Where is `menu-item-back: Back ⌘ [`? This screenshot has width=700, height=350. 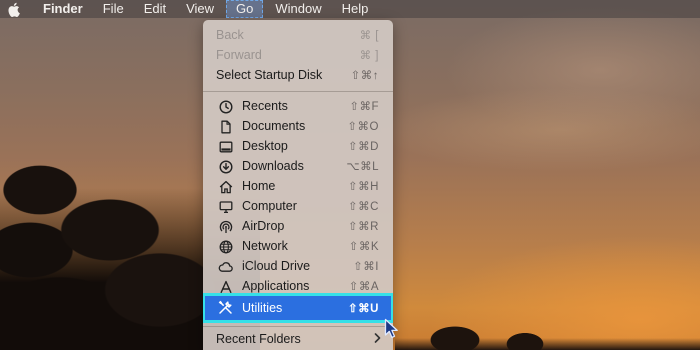
menu-item-back: Back ⌘ [ is located at coordinates (298, 35).